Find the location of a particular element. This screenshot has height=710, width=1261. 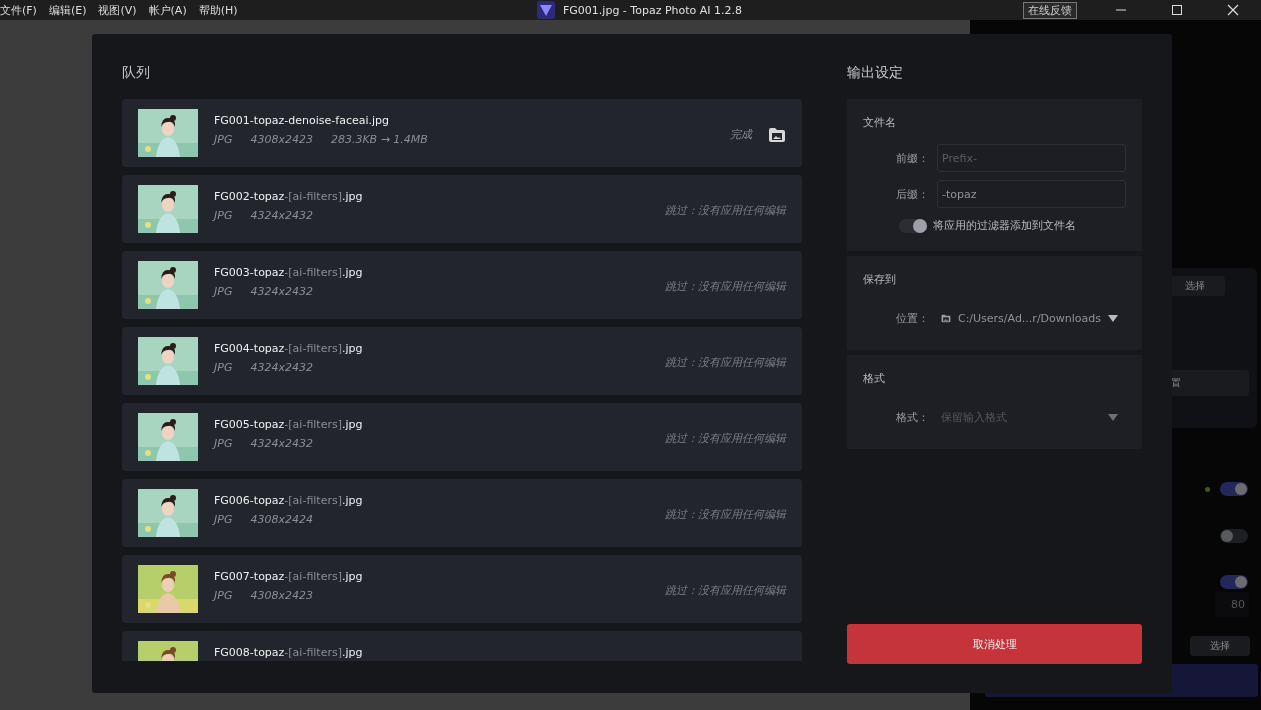

prefix-label: 前缀： is located at coordinates (912, 158).